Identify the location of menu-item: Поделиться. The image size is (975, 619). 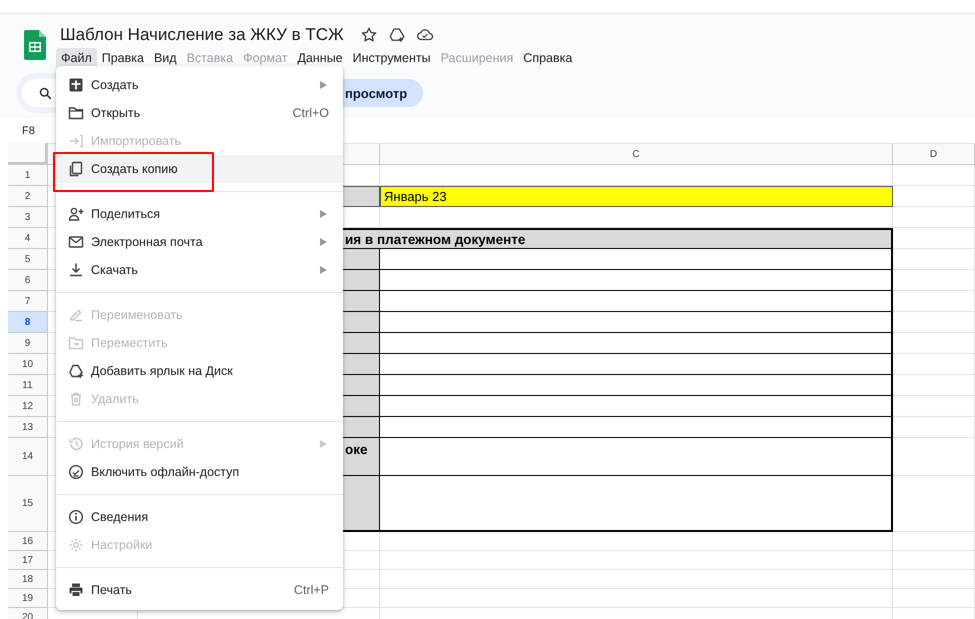
(199, 214).